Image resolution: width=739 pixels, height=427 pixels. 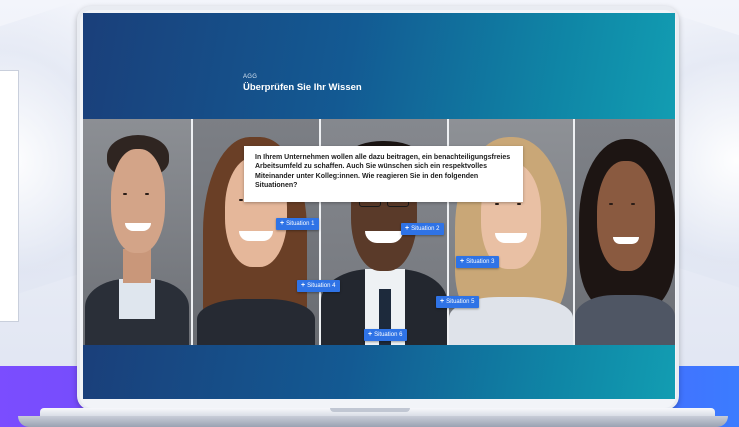 I want to click on hotspot-situation-4: + Situation 4, so click(x=319, y=286).